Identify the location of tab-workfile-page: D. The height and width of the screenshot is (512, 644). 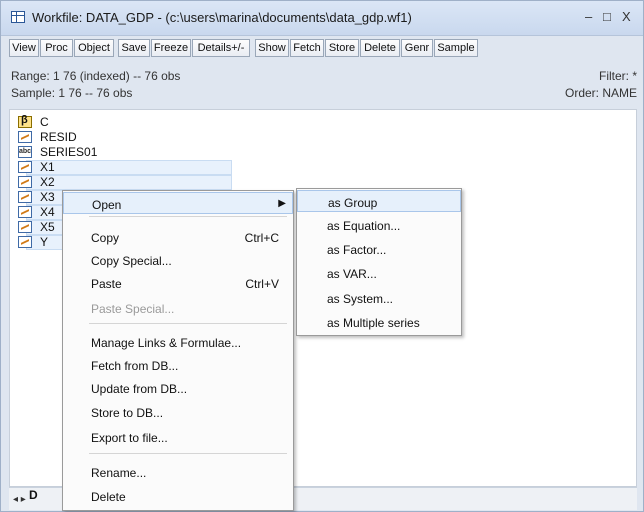
(33, 495).